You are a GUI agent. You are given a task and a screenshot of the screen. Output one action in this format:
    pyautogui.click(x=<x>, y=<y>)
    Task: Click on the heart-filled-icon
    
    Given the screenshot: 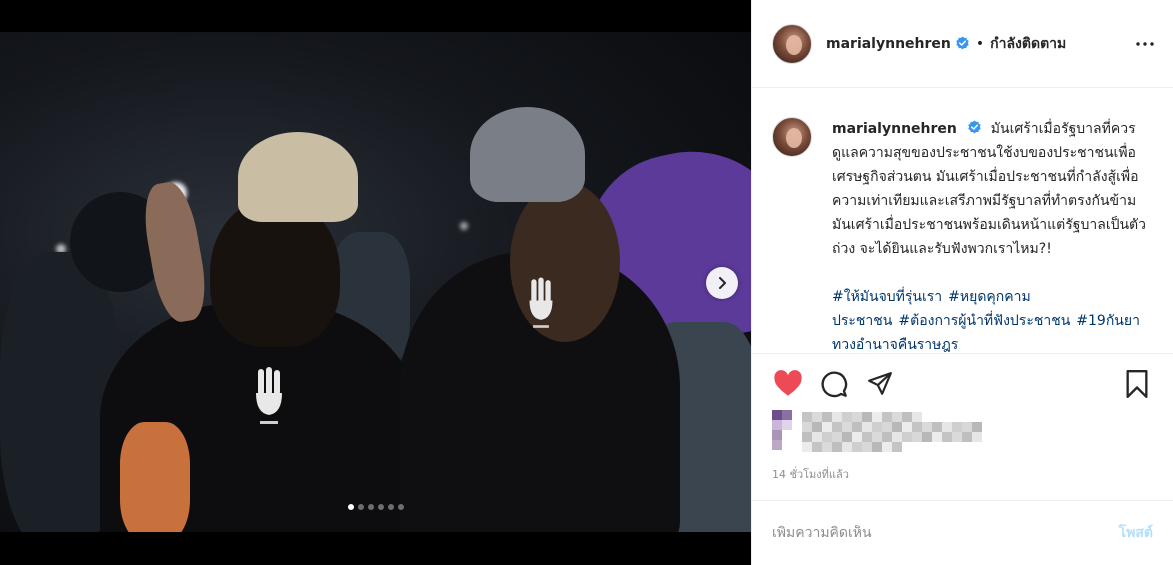 What is the action you would take?
    pyautogui.click(x=788, y=383)
    